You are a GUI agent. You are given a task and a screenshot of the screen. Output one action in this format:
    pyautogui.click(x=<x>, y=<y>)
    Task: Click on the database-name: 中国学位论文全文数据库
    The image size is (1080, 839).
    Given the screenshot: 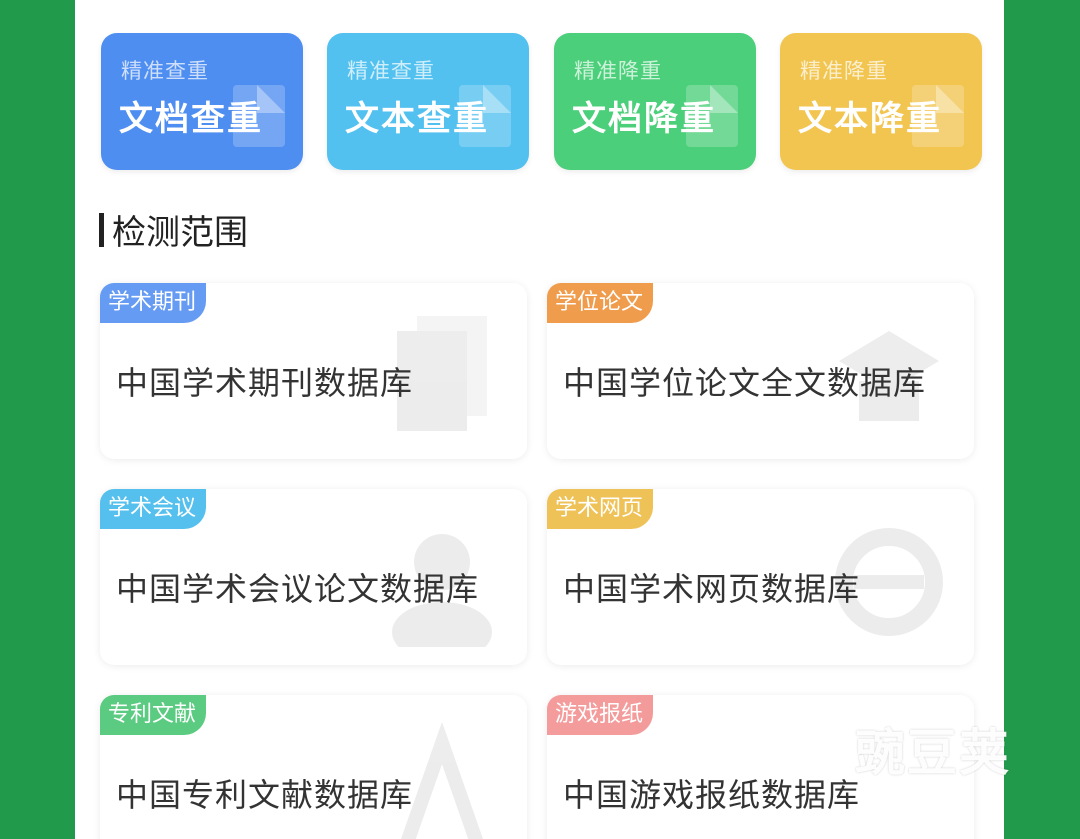 What is the action you would take?
    pyautogui.click(x=745, y=383)
    